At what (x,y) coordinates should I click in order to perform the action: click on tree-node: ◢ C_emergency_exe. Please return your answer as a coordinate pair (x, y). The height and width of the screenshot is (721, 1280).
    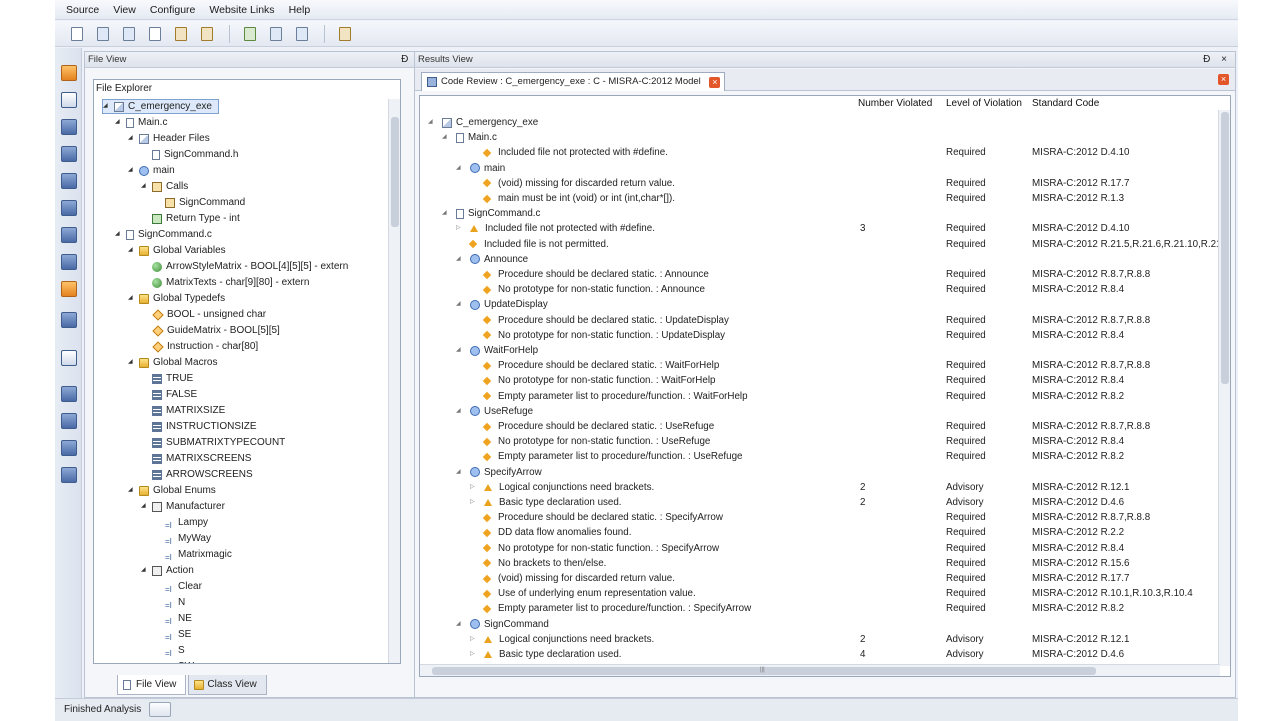
    Looking at the image, I should click on (160, 106).